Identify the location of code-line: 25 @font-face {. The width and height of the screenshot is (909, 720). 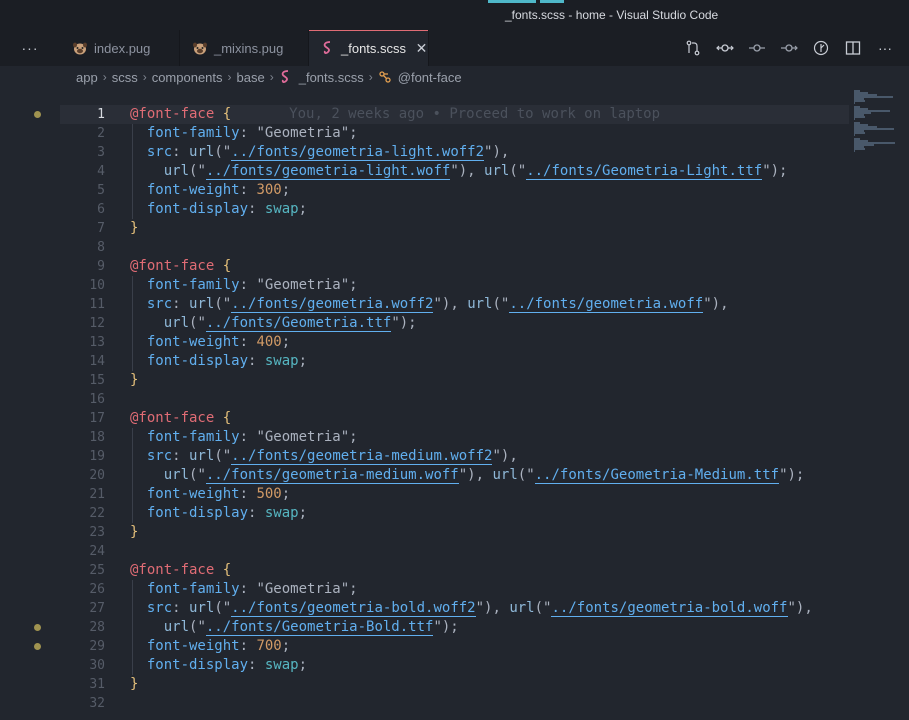
(454, 570).